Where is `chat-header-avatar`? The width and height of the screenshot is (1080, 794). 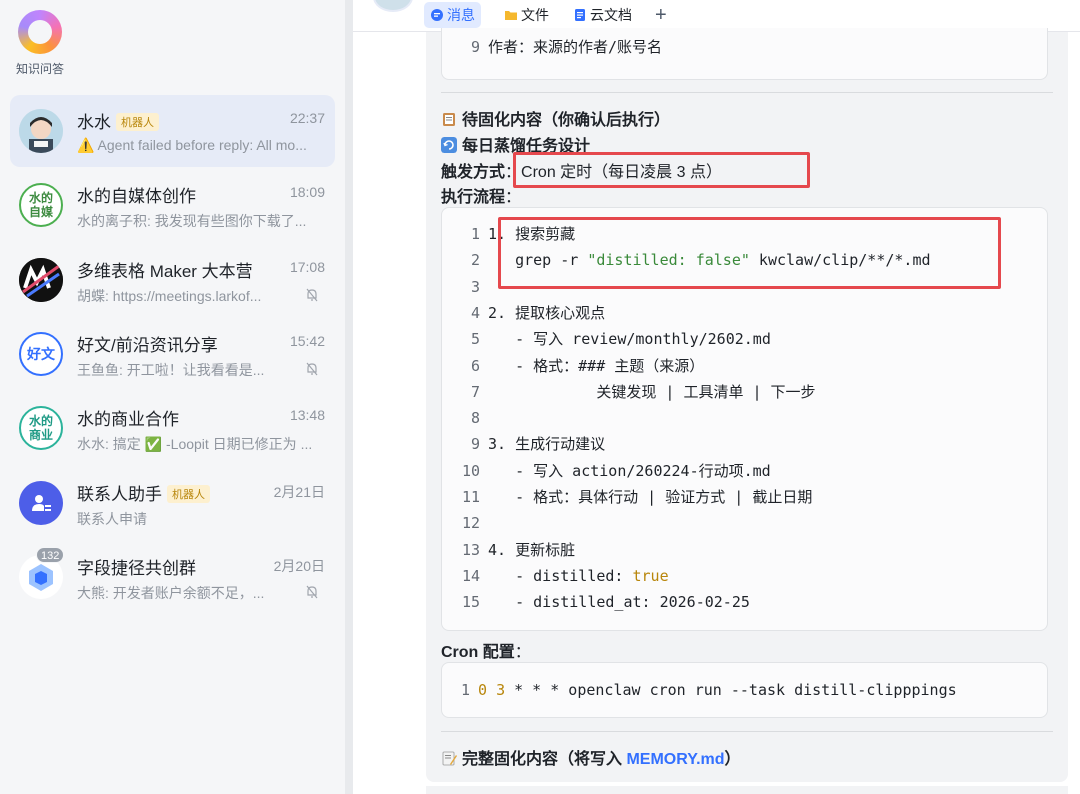 chat-header-avatar is located at coordinates (393, 6).